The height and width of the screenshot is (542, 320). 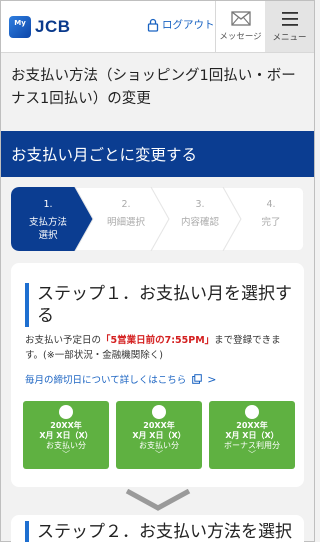 What do you see at coordinates (20, 27) in the screenshot?
I see `logo-badge: My` at bounding box center [20, 27].